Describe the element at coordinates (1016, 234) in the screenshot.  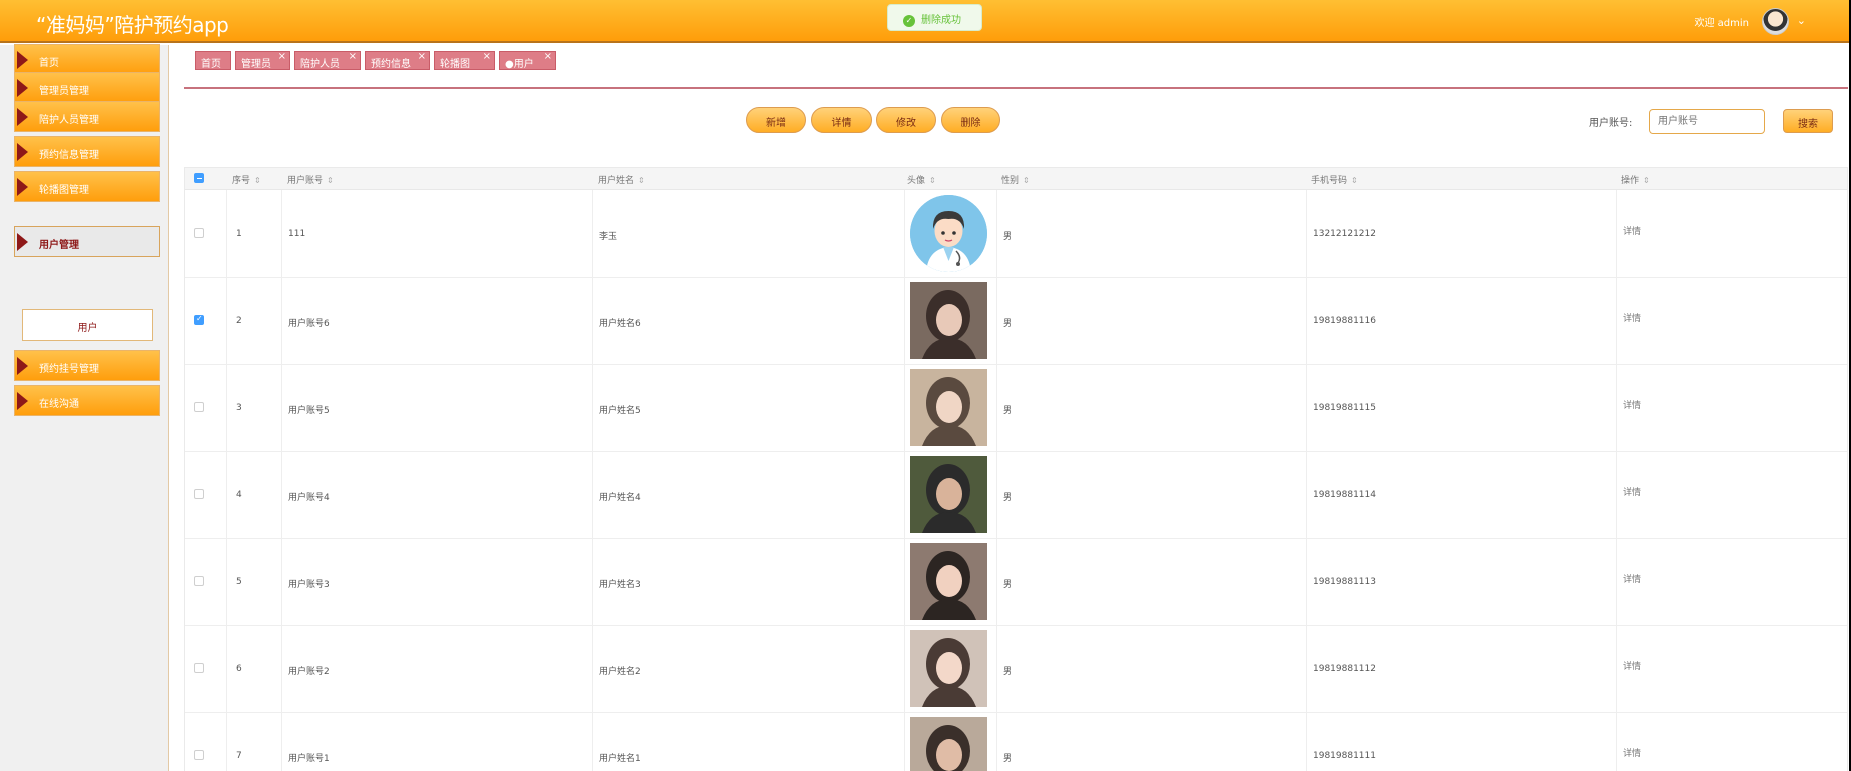
I see `table-row: 1 111 李玉男 13212121212 详情` at that location.